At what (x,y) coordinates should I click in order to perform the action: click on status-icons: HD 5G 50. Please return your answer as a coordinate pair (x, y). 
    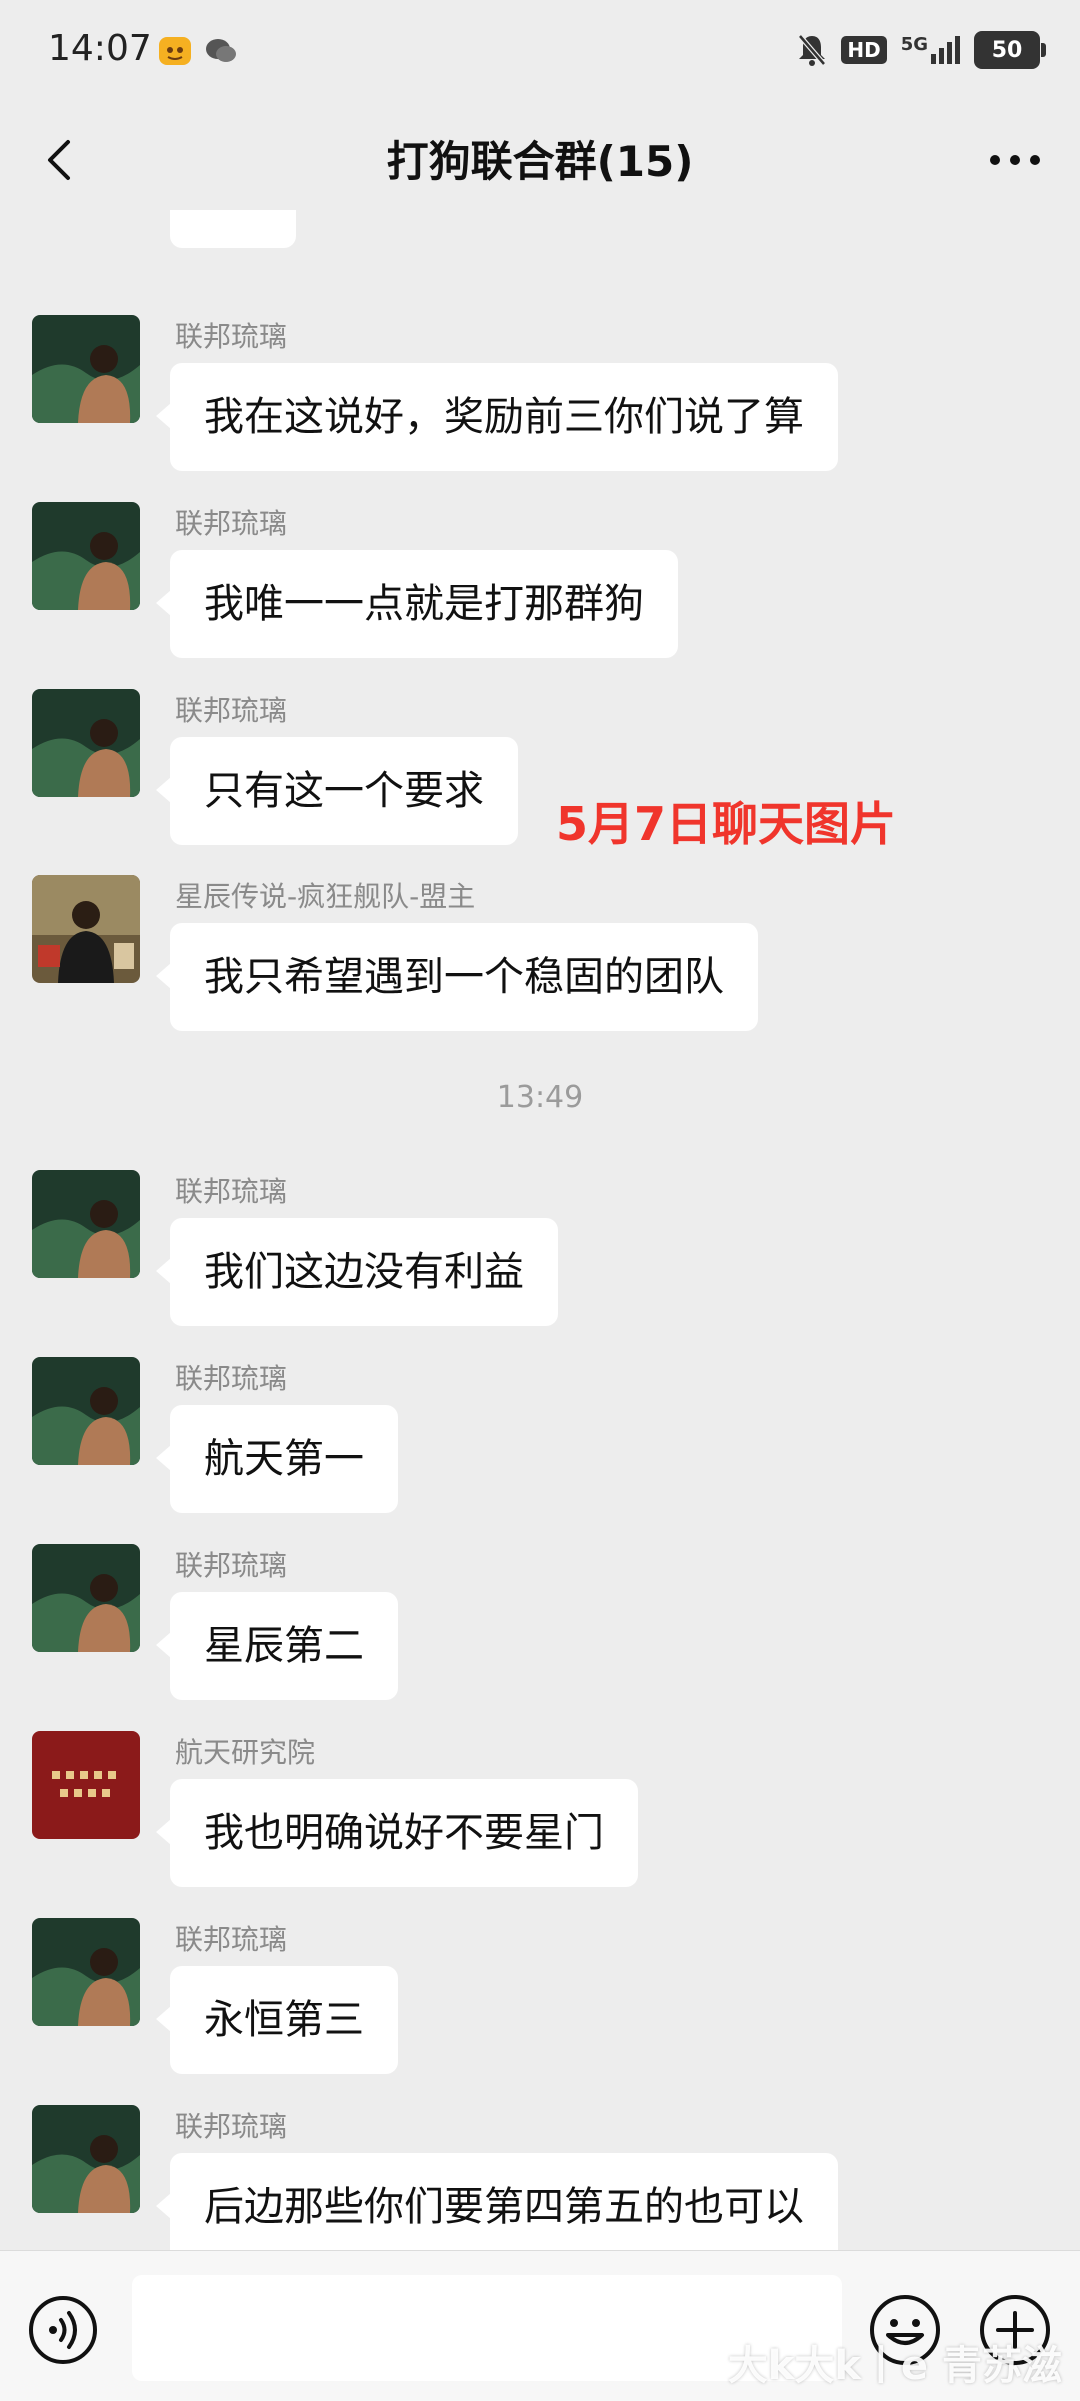
    Looking at the image, I should click on (921, 50).